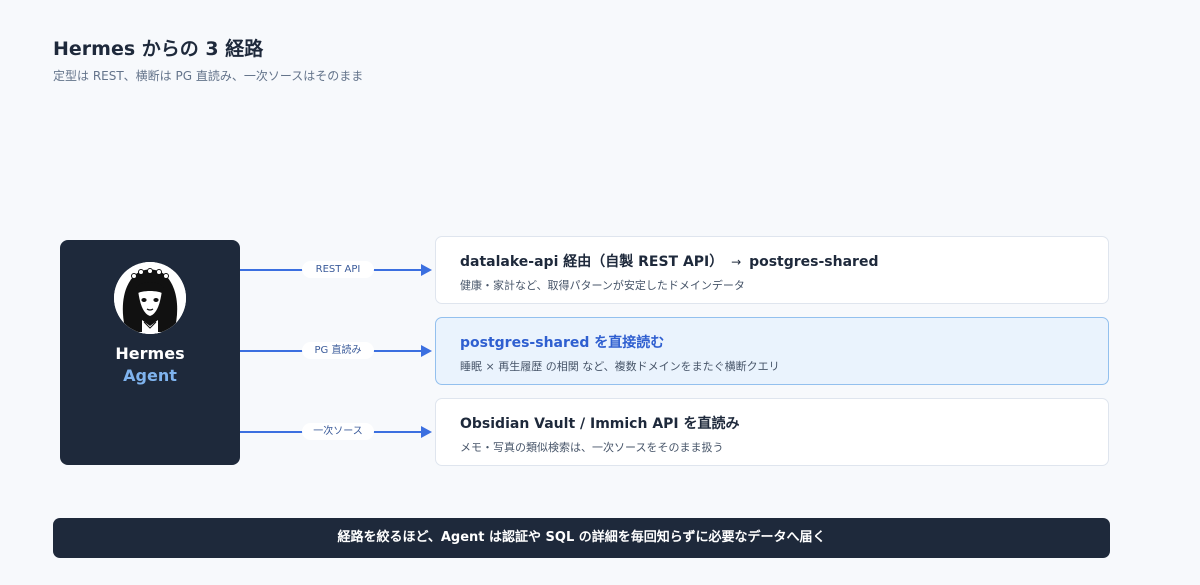 The image size is (1200, 585). I want to click on agent-avatar, so click(150, 298).